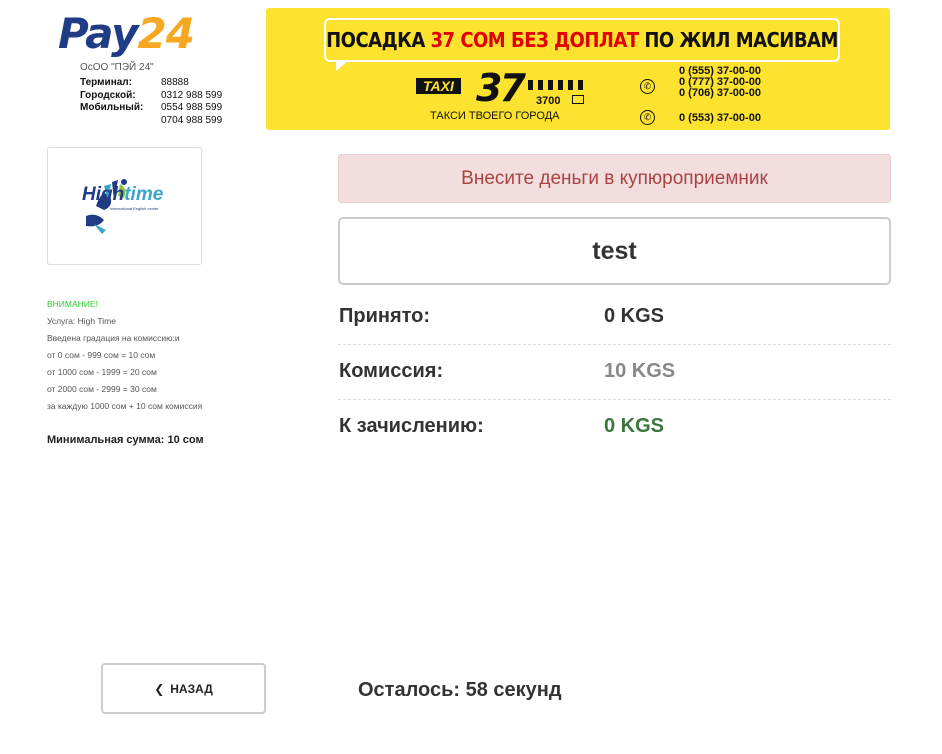 Image resolution: width=942 pixels, height=754 pixels. I want to click on whatsapp-number: 0 (553) 37-00-00, so click(720, 118).